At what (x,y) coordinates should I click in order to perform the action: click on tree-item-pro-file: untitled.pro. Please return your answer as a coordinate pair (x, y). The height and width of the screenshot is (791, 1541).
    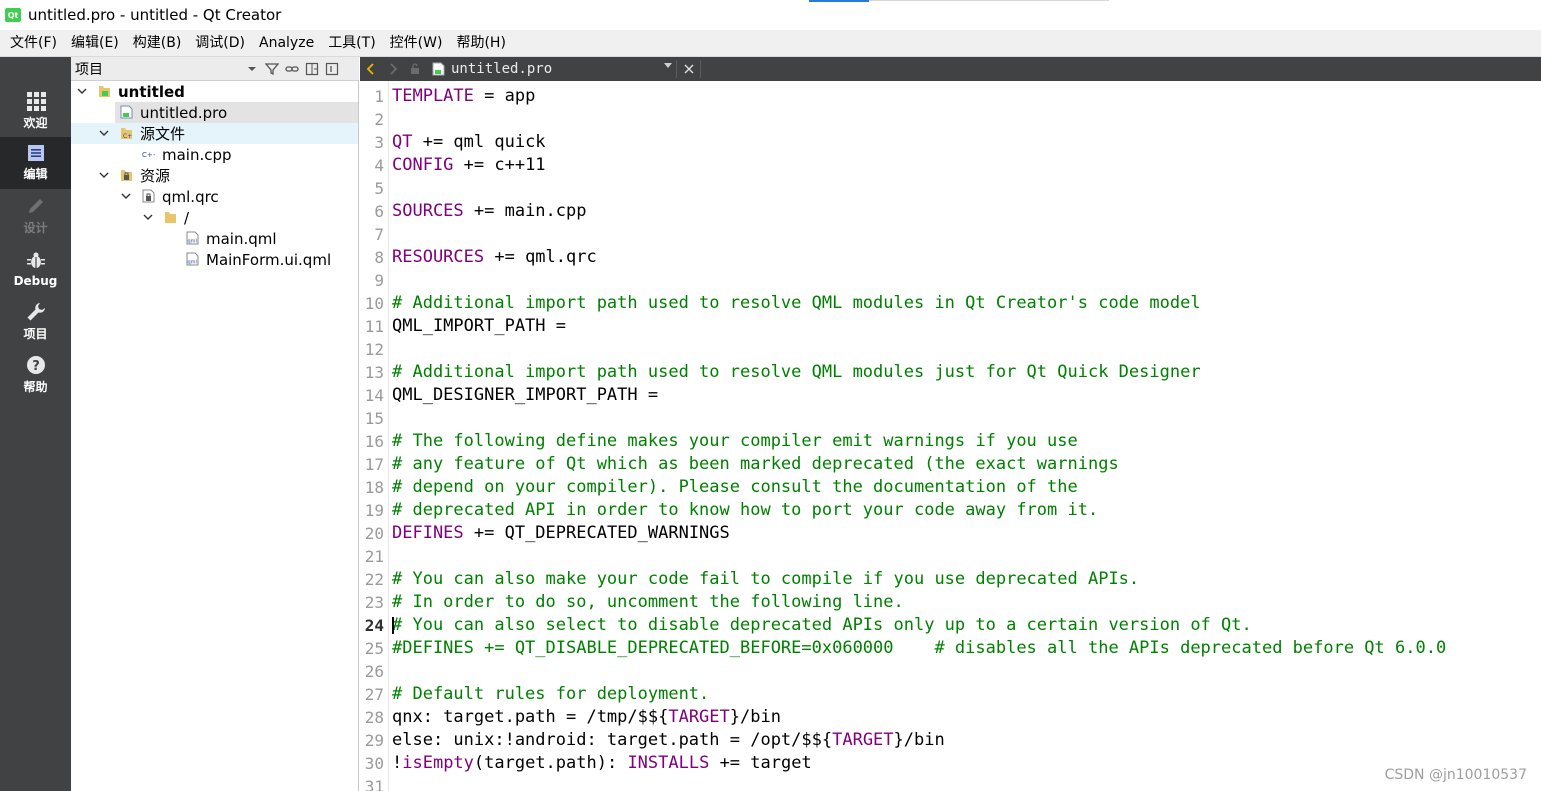
    Looking at the image, I should click on (236, 112).